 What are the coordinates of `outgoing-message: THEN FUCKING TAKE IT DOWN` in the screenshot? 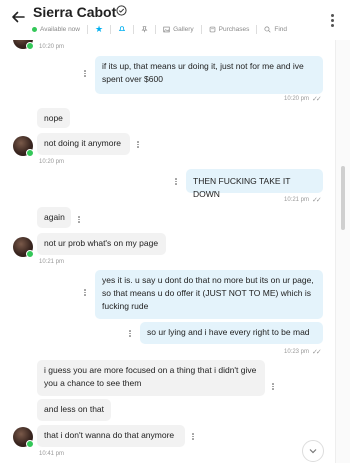 It's located at (254, 184).